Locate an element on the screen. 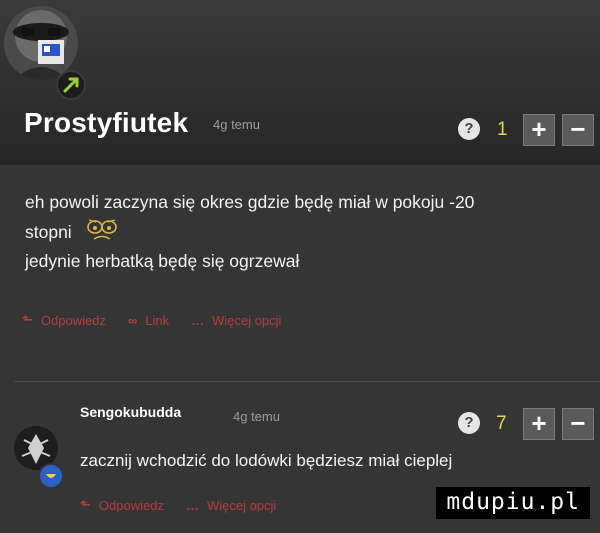 This screenshot has height=533, width=600. reply-username: Sengokubudda is located at coordinates (130, 412).